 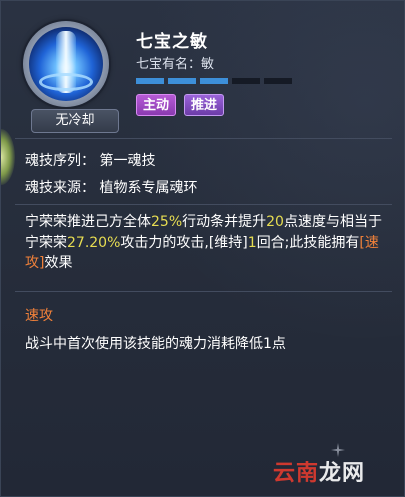 I want to click on desc-text: 效果, so click(x=58, y=263).